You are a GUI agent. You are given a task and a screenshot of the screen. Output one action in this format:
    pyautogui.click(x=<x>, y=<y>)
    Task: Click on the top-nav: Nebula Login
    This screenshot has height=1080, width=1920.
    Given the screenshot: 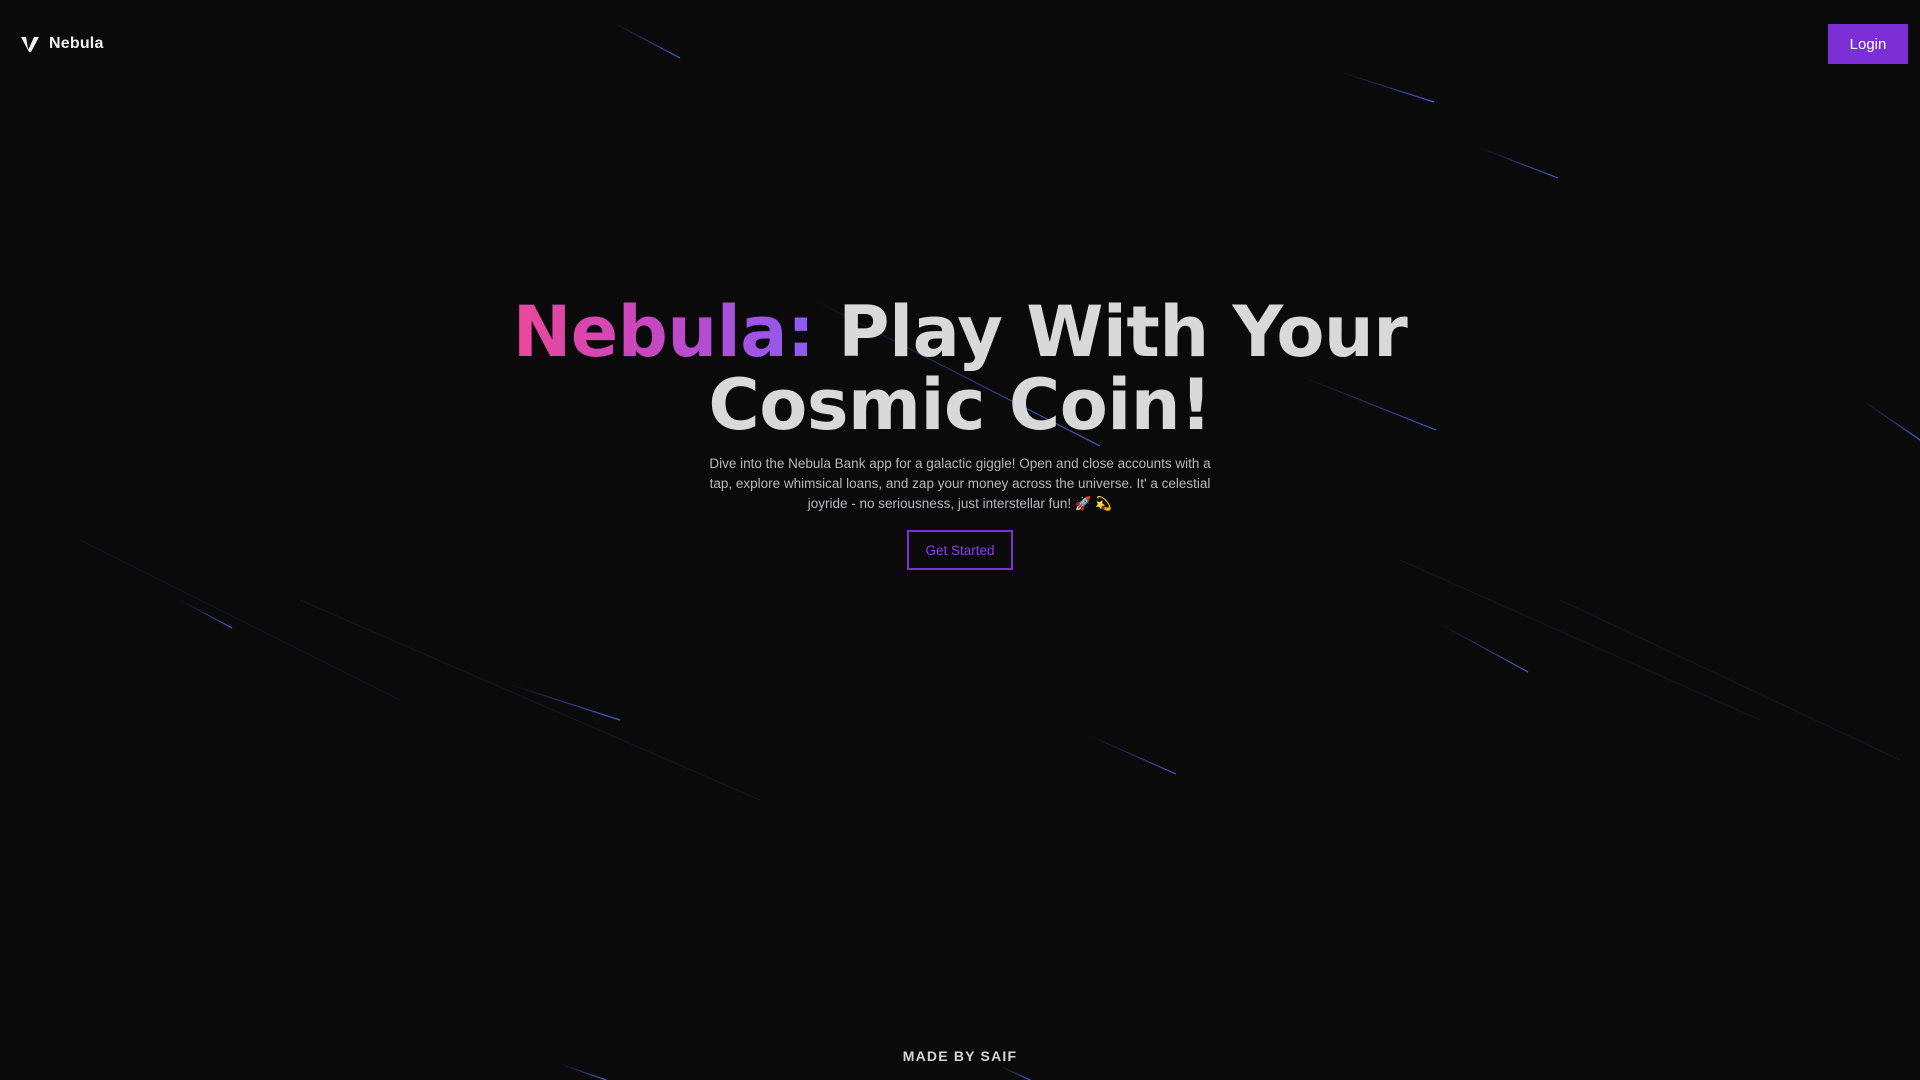 What is the action you would take?
    pyautogui.click(x=960, y=44)
    